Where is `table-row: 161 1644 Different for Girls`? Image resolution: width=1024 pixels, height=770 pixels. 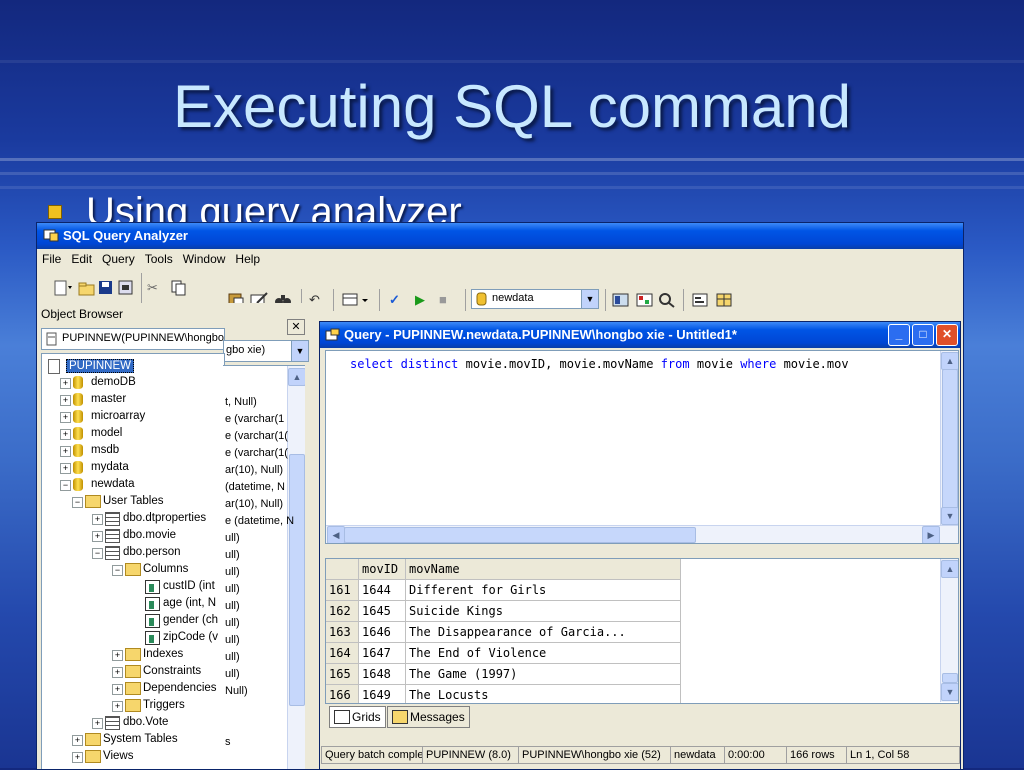
table-row: 161 1644 Different for Girls is located at coordinates (503, 590).